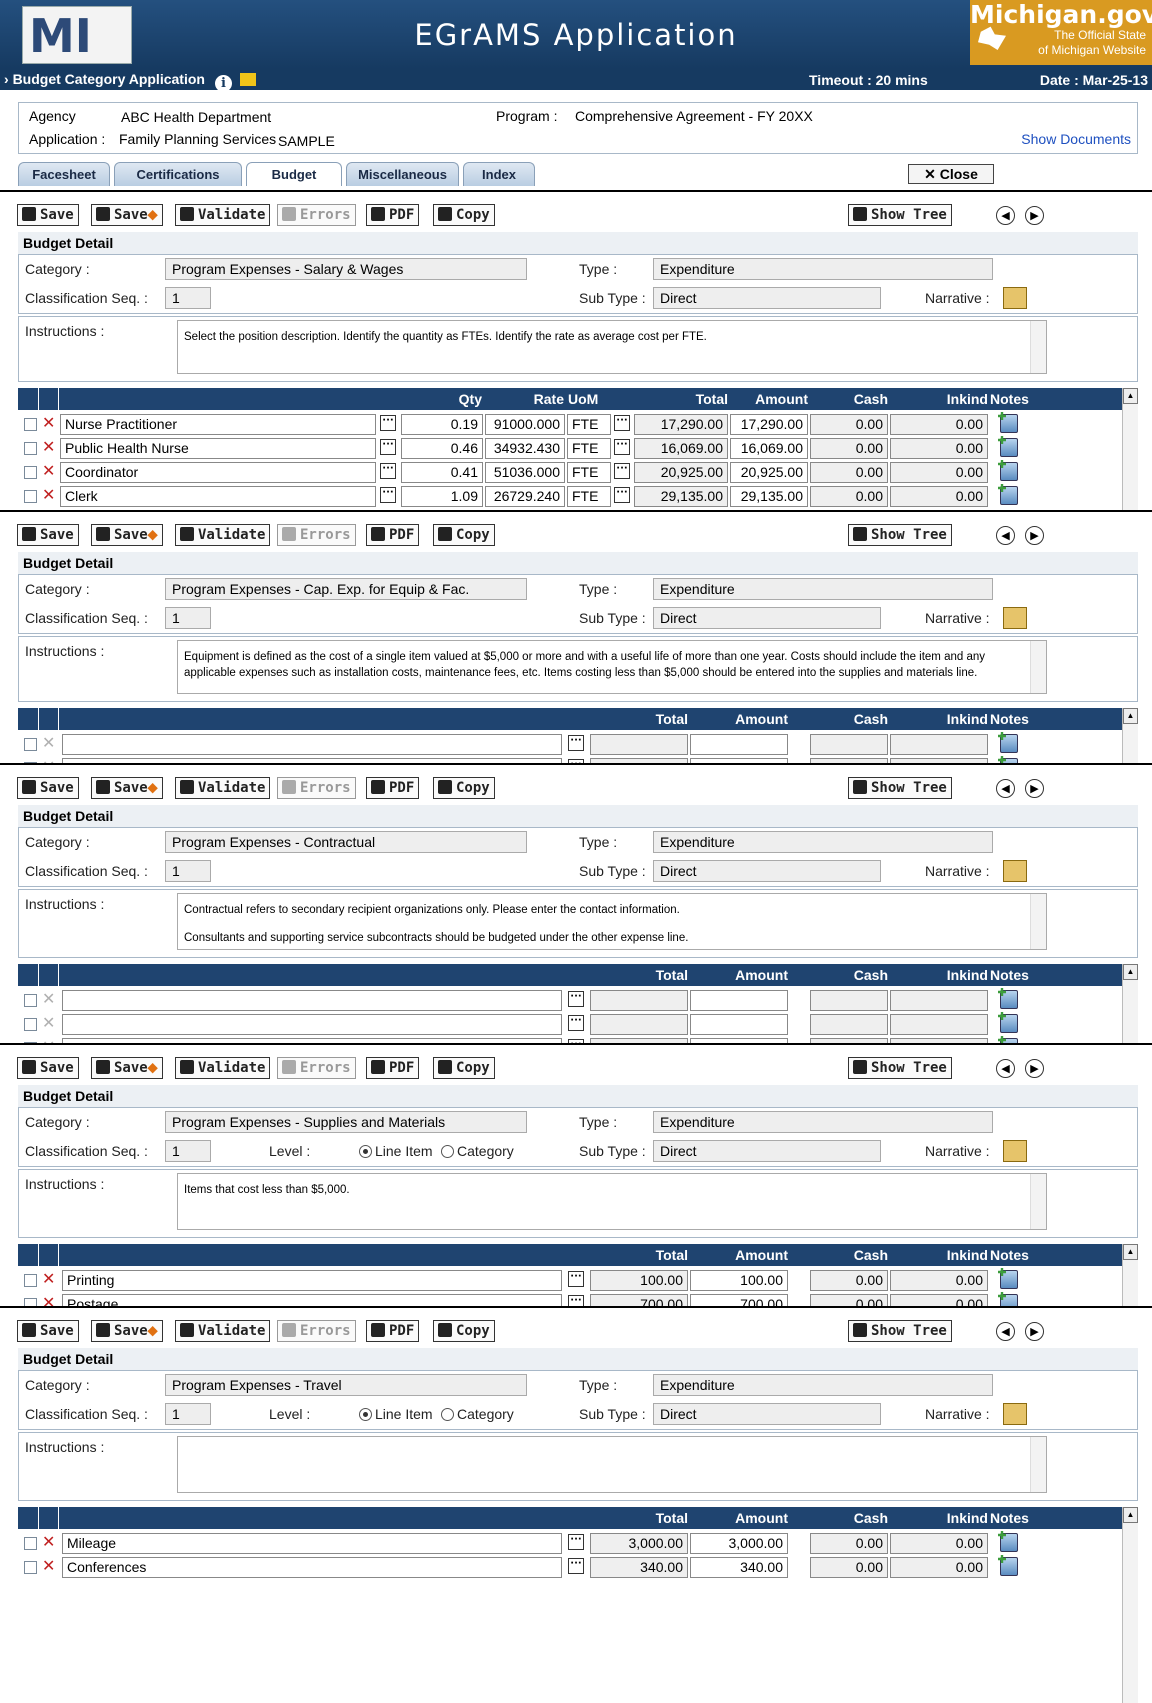 Image resolution: width=1152 pixels, height=1703 pixels. Describe the element at coordinates (499, 174) in the screenshot. I see `tab-index: Index` at that location.